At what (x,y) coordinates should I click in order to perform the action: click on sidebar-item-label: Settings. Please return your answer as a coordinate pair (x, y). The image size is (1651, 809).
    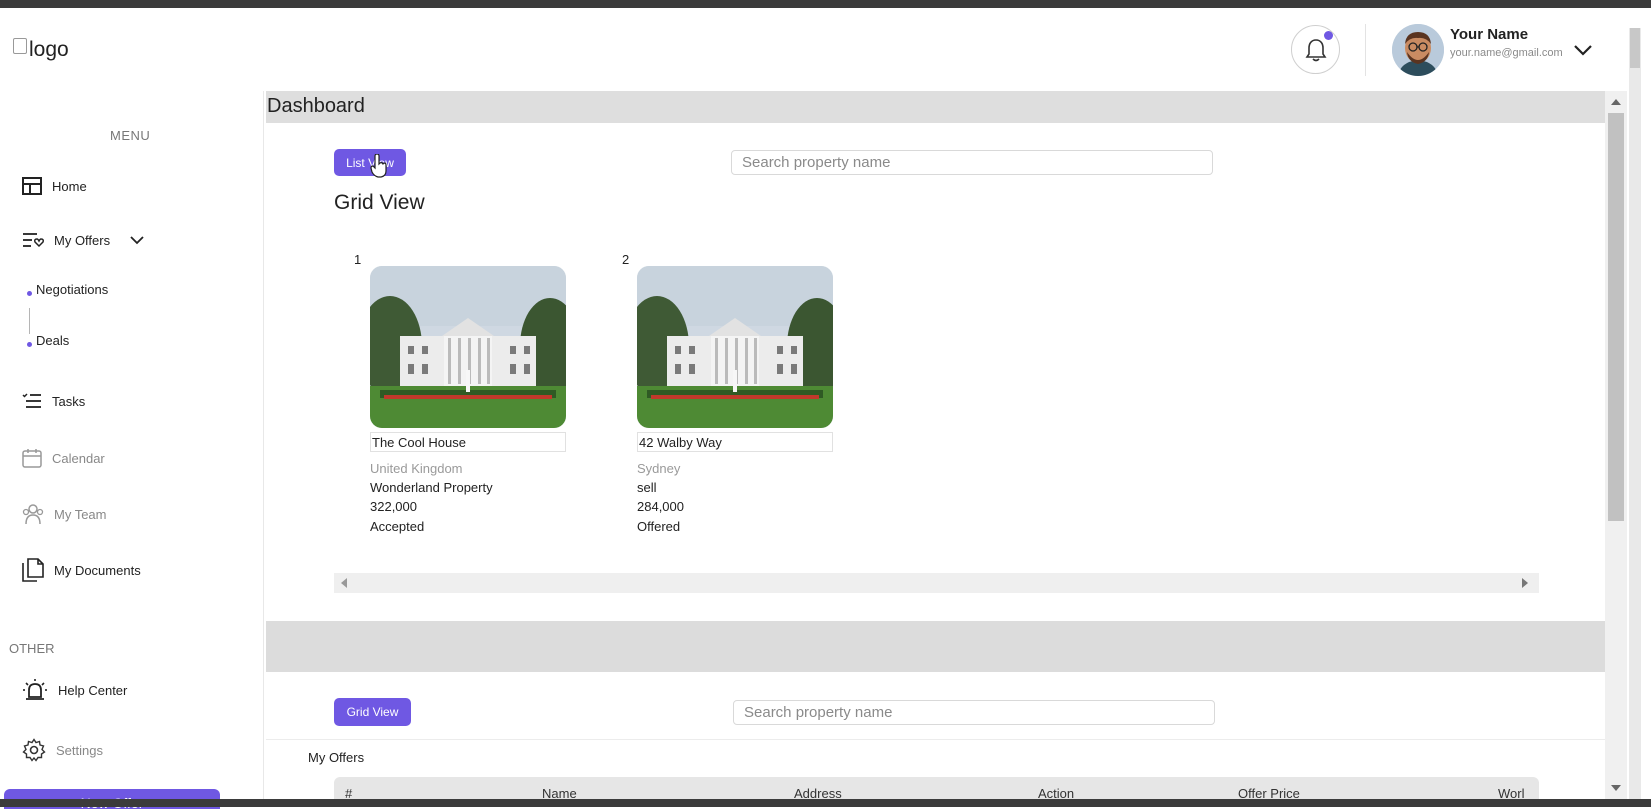
    Looking at the image, I should click on (79, 750).